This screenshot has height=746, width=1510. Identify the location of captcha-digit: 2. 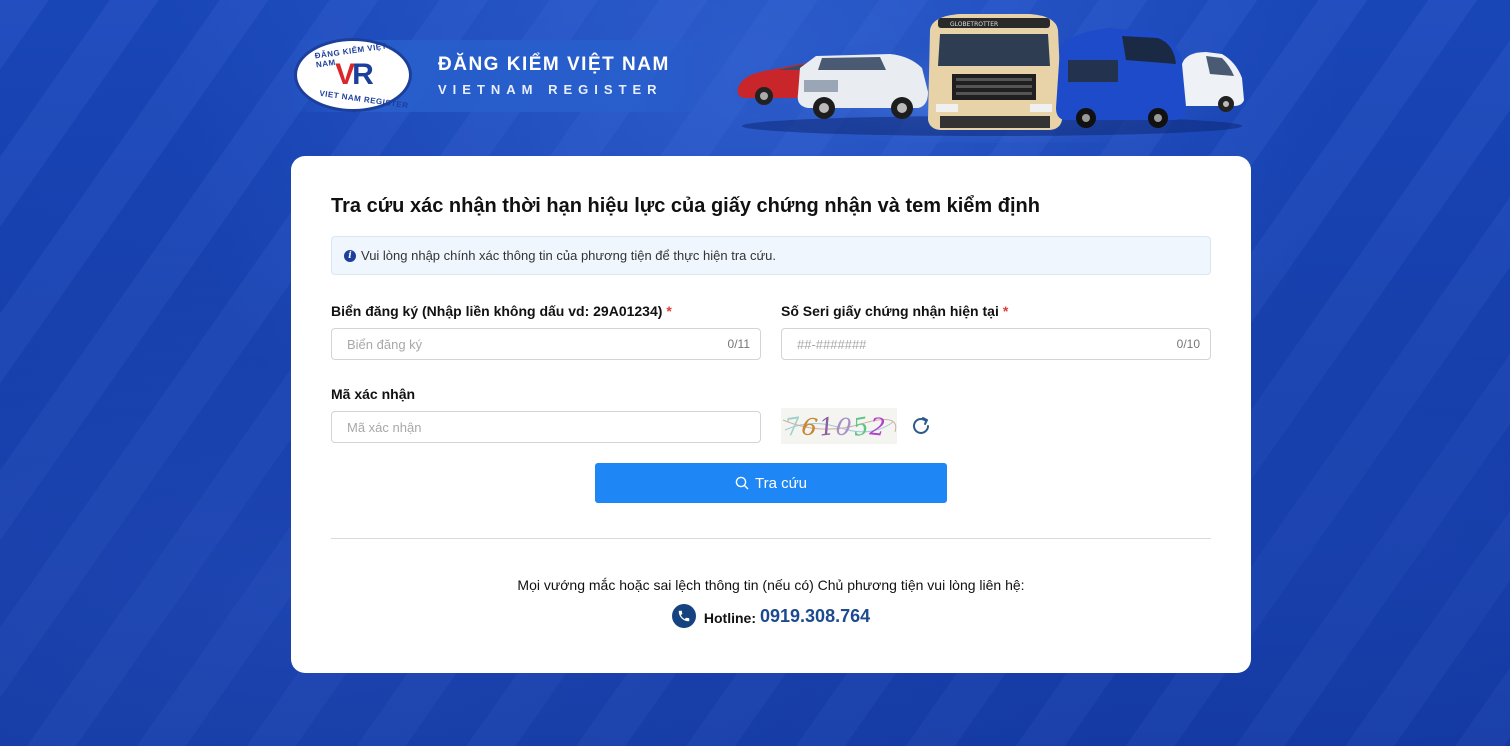
(876, 427).